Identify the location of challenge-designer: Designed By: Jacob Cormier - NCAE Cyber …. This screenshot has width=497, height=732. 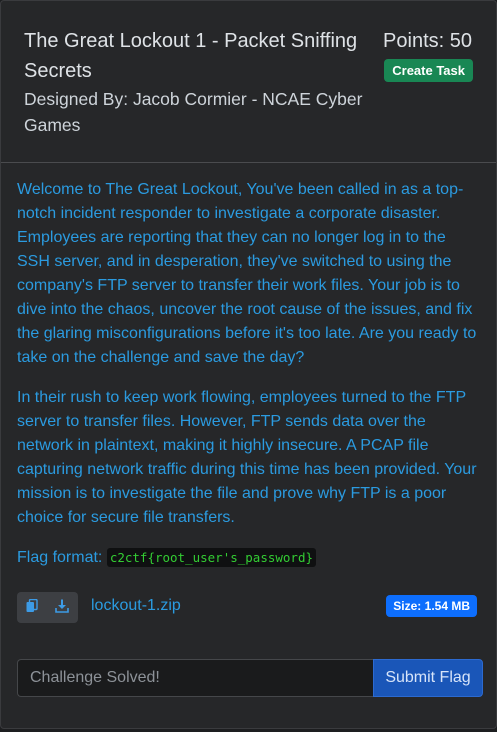
(193, 112).